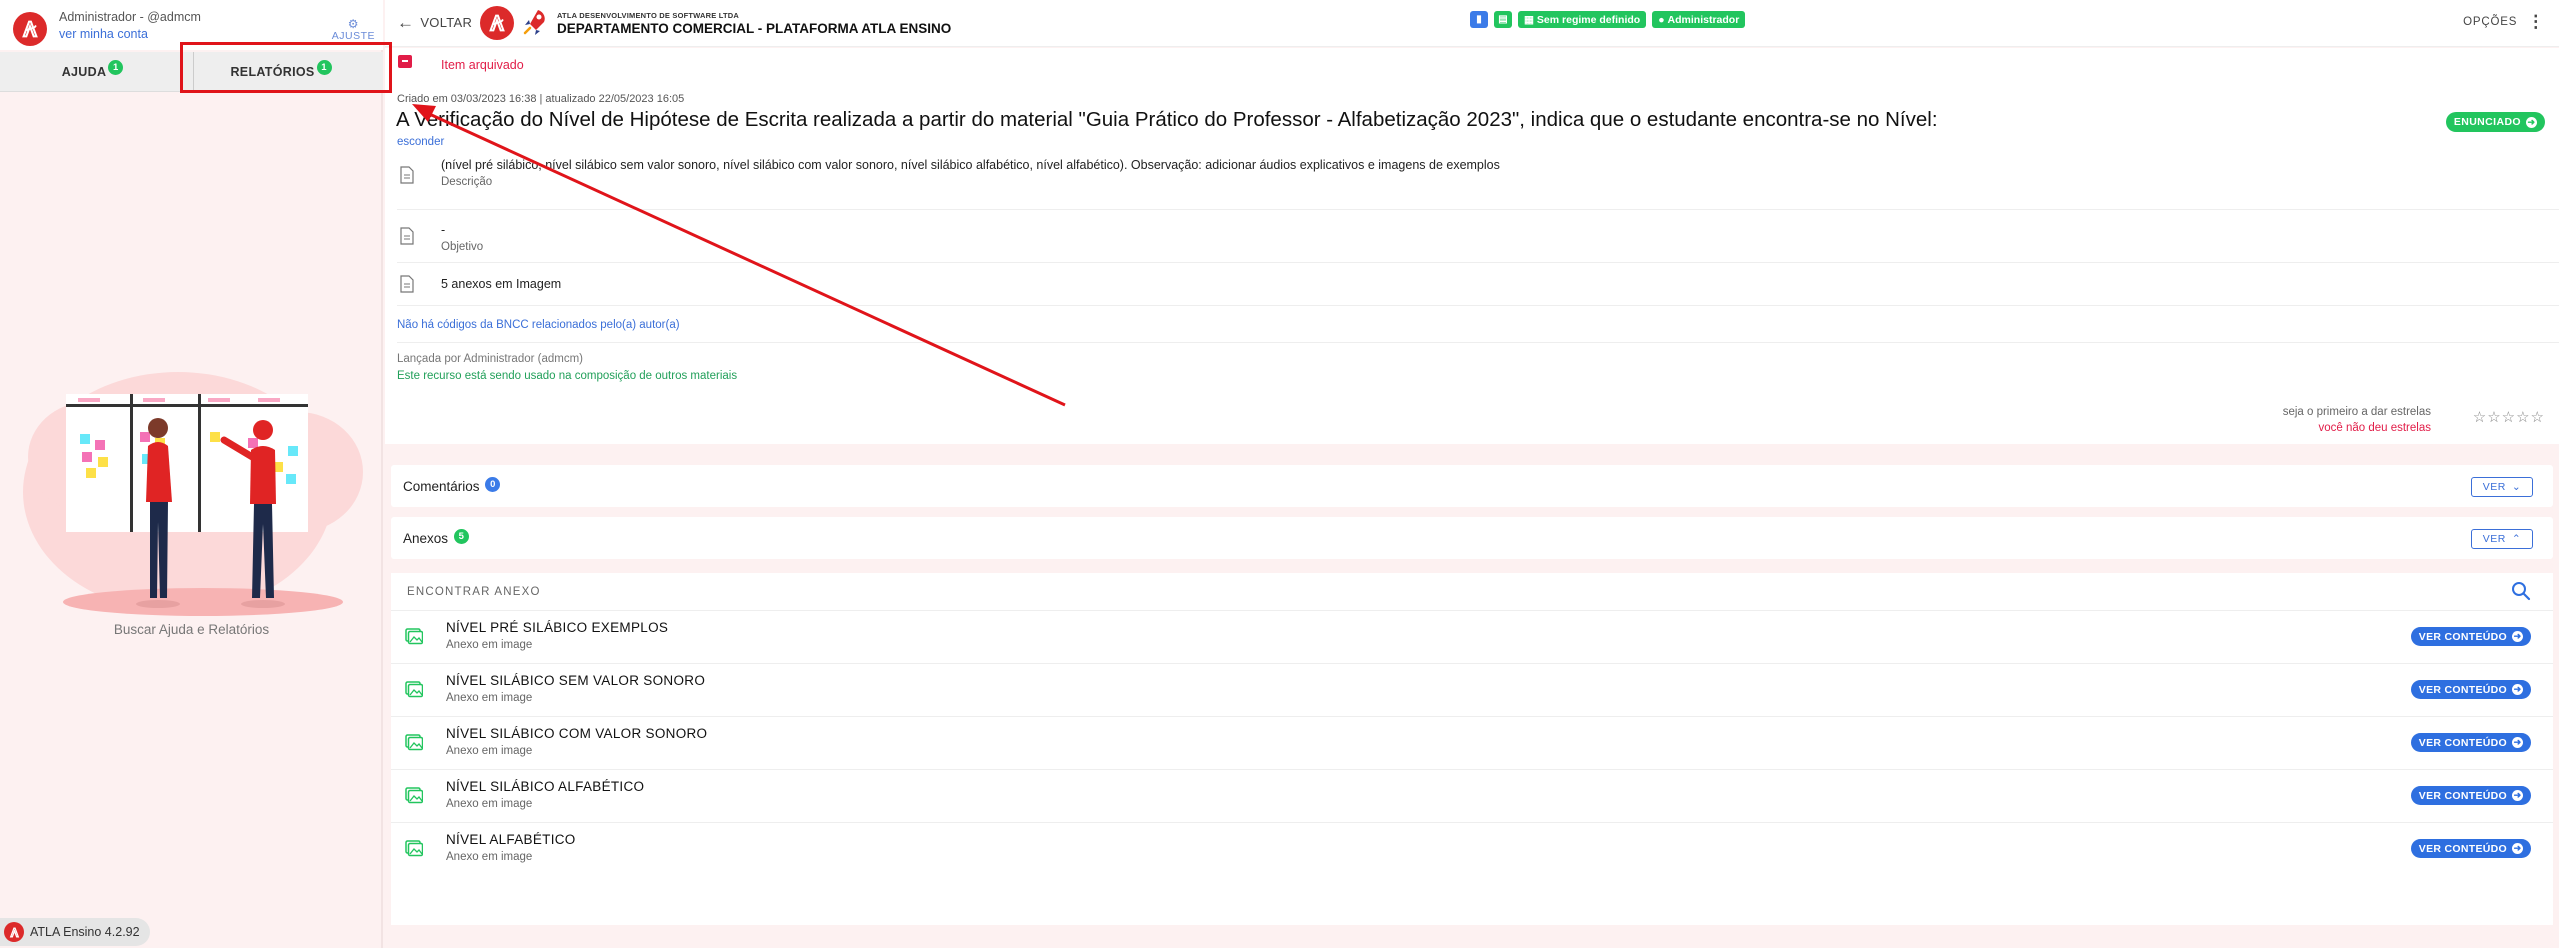  What do you see at coordinates (85, 932) in the screenshot?
I see `version-label: ATLA Ensino 4.2.92` at bounding box center [85, 932].